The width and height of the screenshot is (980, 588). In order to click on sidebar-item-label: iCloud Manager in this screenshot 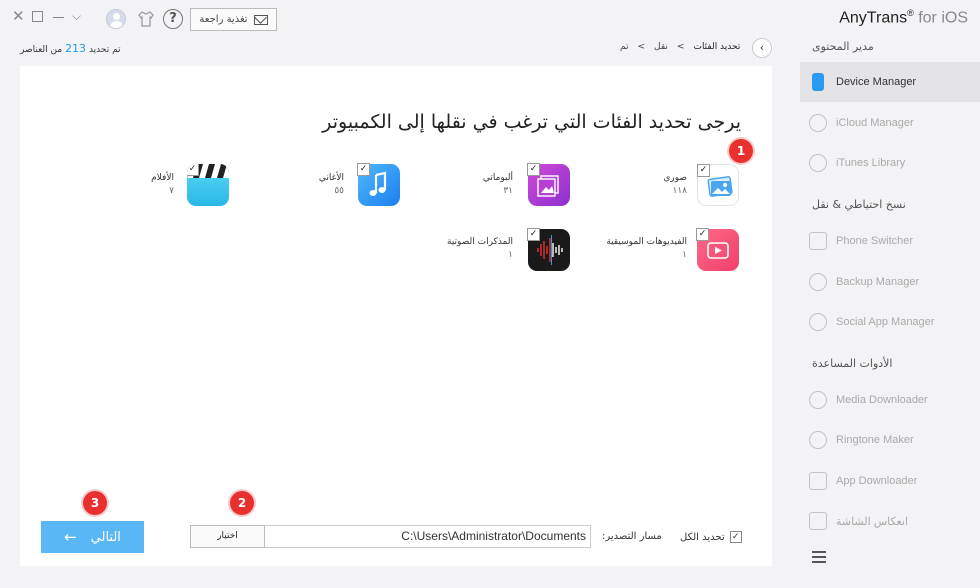, I will do `click(875, 123)`.